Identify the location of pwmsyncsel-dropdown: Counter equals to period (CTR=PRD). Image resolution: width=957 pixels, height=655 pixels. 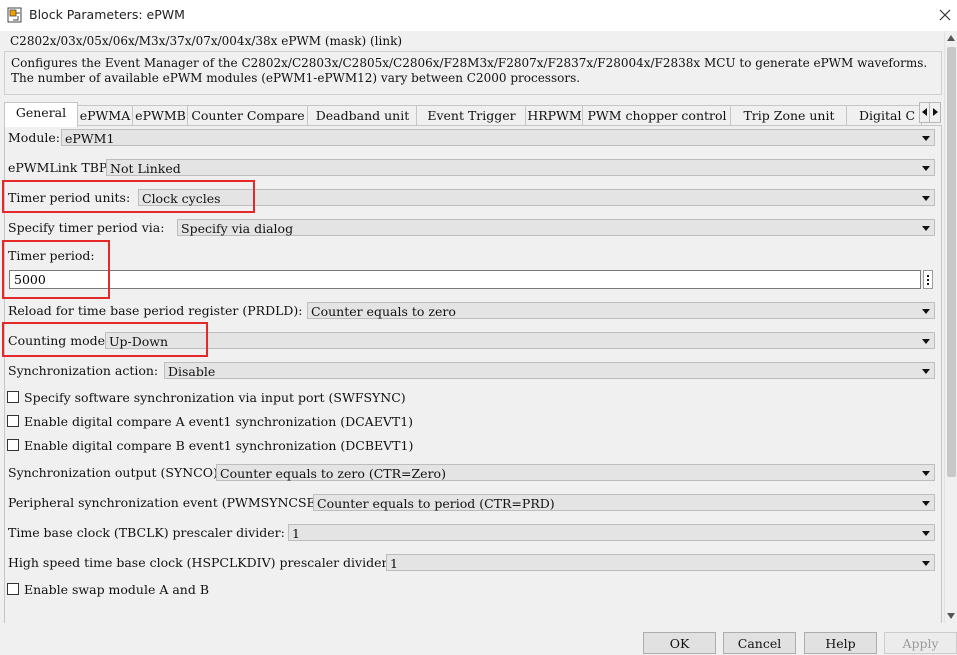
(624, 502).